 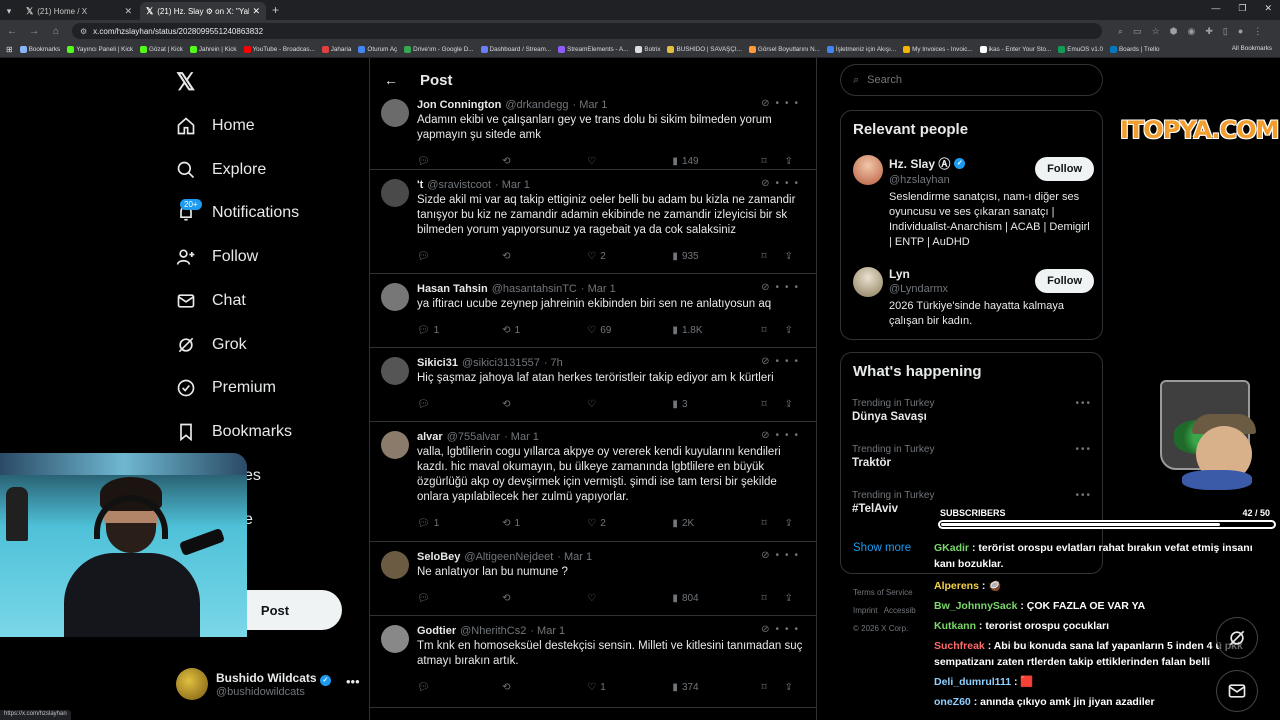 I want to click on views-button: ▮ 374, so click(x=716, y=687).